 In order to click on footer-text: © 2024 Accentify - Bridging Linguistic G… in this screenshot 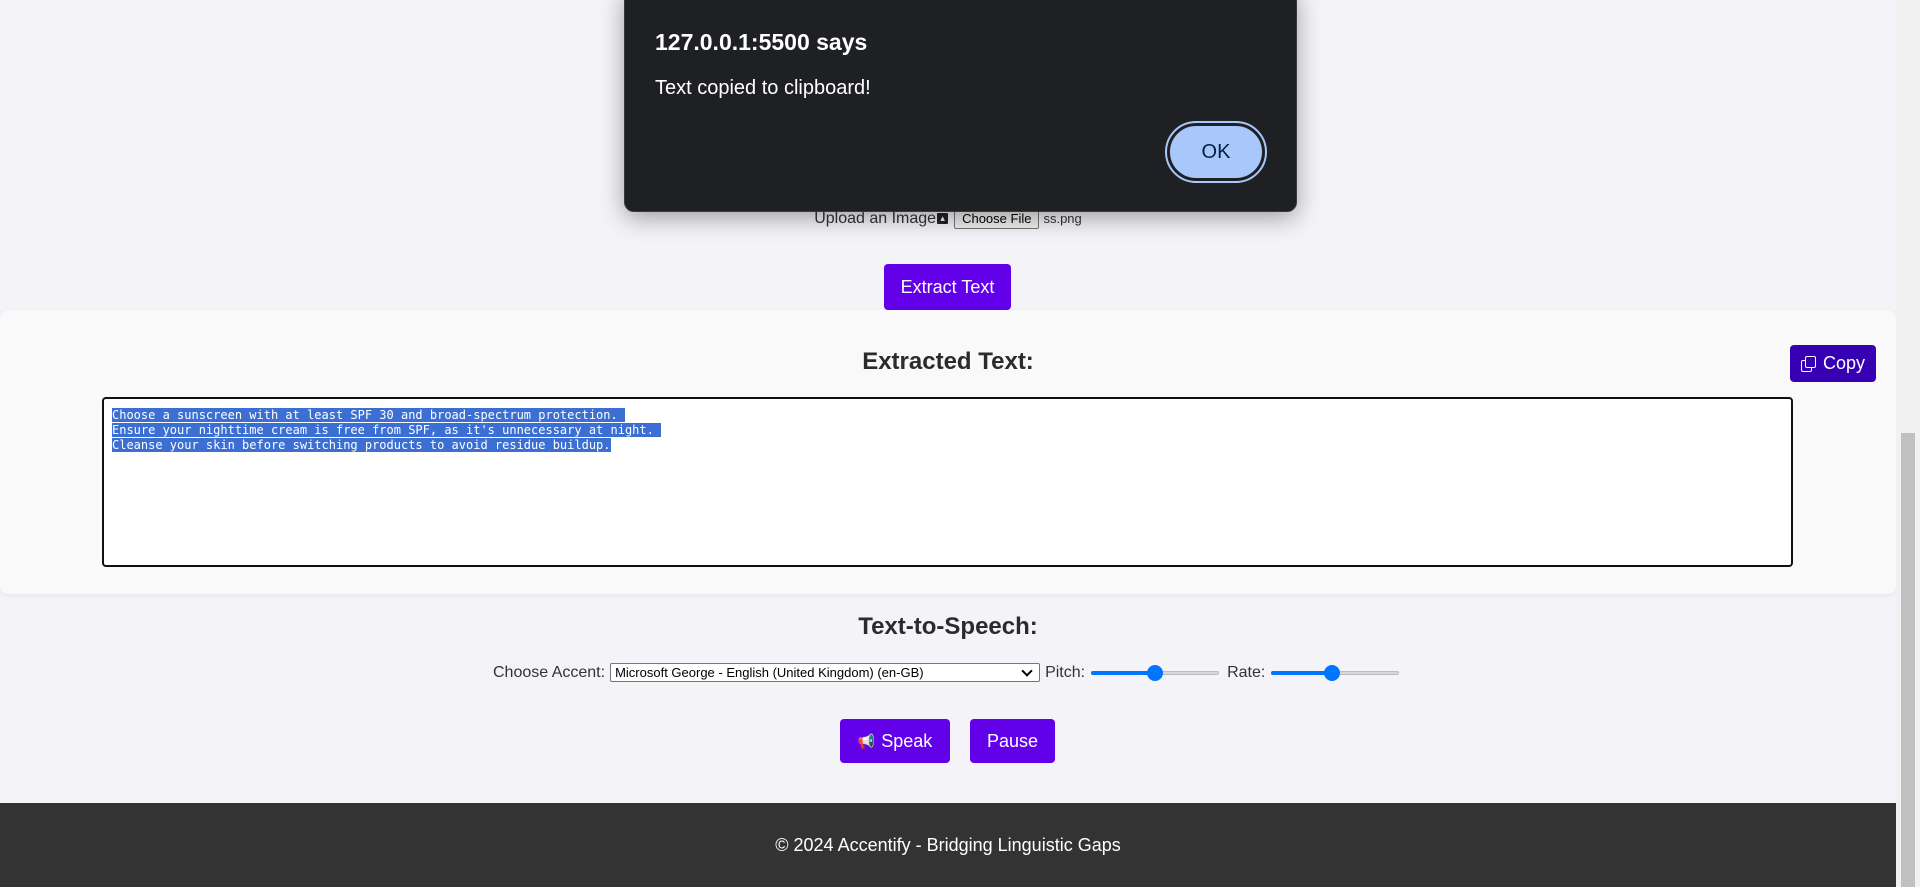, I will do `click(948, 844)`.